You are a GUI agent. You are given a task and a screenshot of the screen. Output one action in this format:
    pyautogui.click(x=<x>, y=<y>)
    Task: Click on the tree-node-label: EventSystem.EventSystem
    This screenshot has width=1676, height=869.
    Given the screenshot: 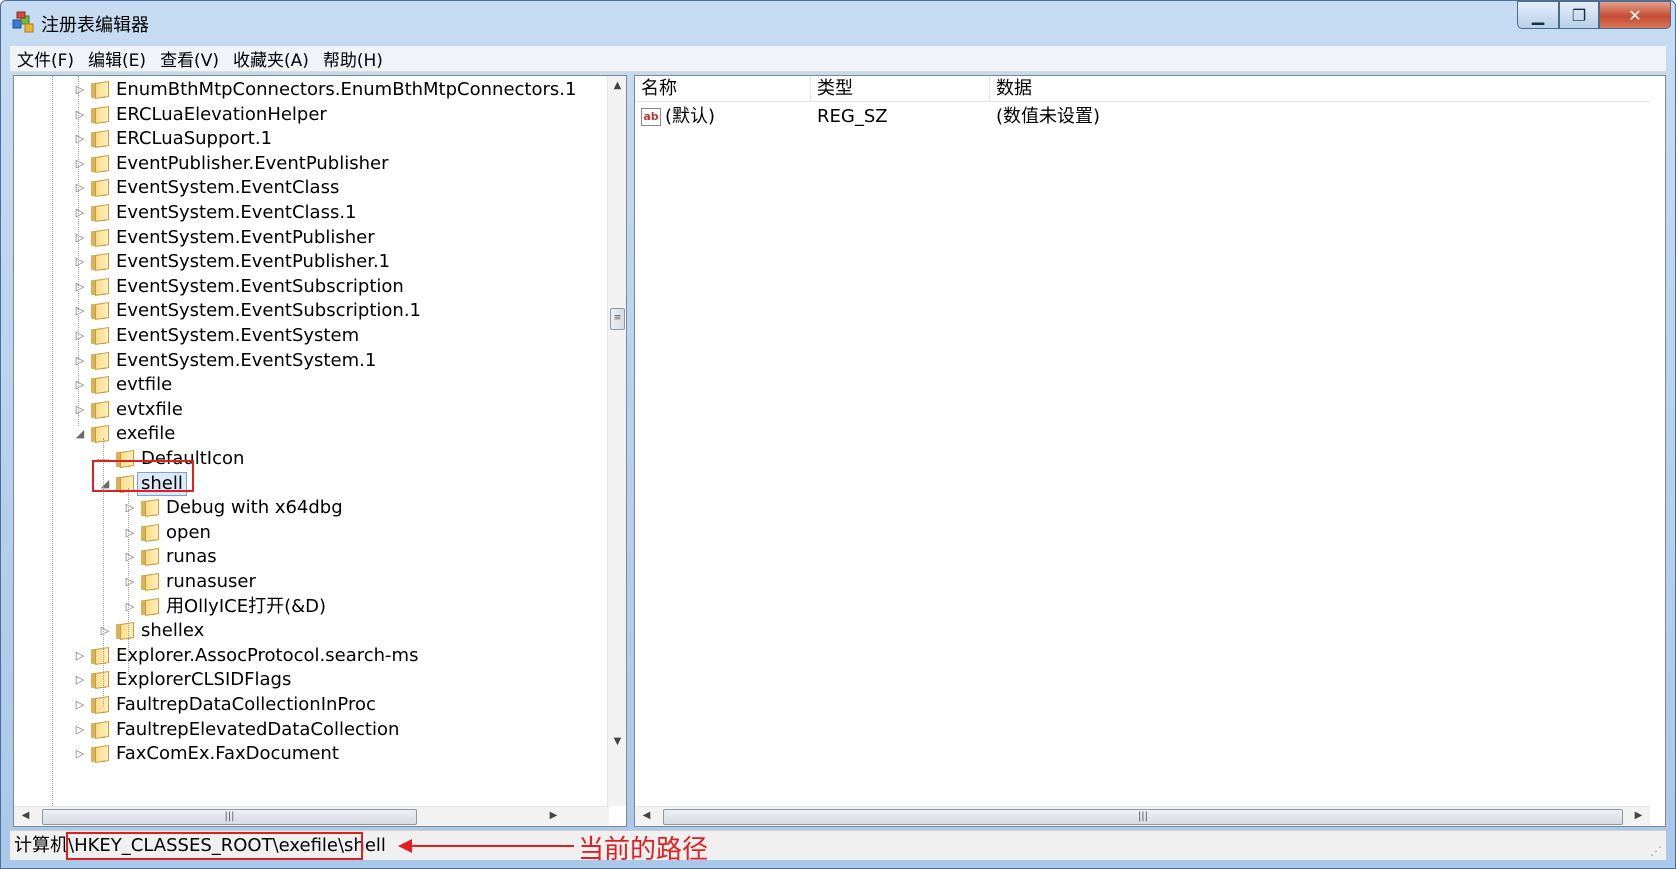 What is the action you would take?
    pyautogui.click(x=238, y=335)
    